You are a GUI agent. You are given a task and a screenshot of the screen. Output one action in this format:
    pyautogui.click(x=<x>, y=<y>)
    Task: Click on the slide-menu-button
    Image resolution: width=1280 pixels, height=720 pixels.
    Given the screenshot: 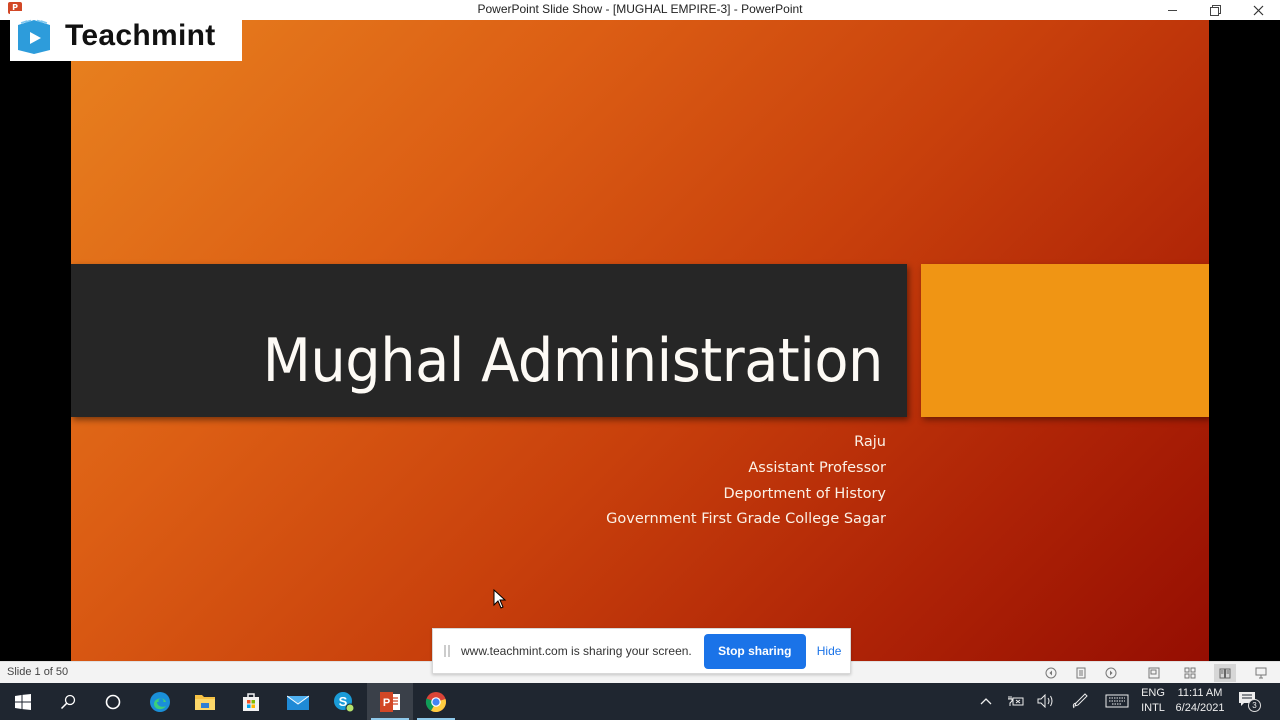 What is the action you would take?
    pyautogui.click(x=1081, y=673)
    